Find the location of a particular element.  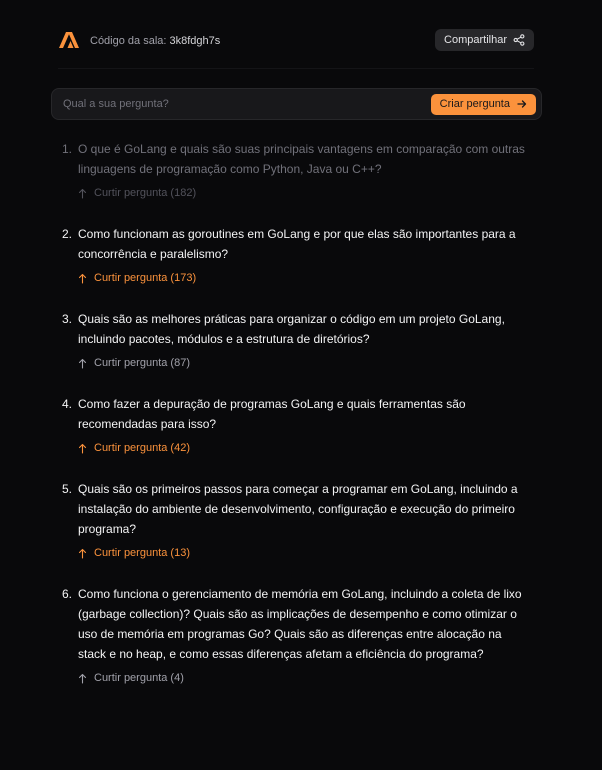

question-number: 4. is located at coordinates (67, 404).